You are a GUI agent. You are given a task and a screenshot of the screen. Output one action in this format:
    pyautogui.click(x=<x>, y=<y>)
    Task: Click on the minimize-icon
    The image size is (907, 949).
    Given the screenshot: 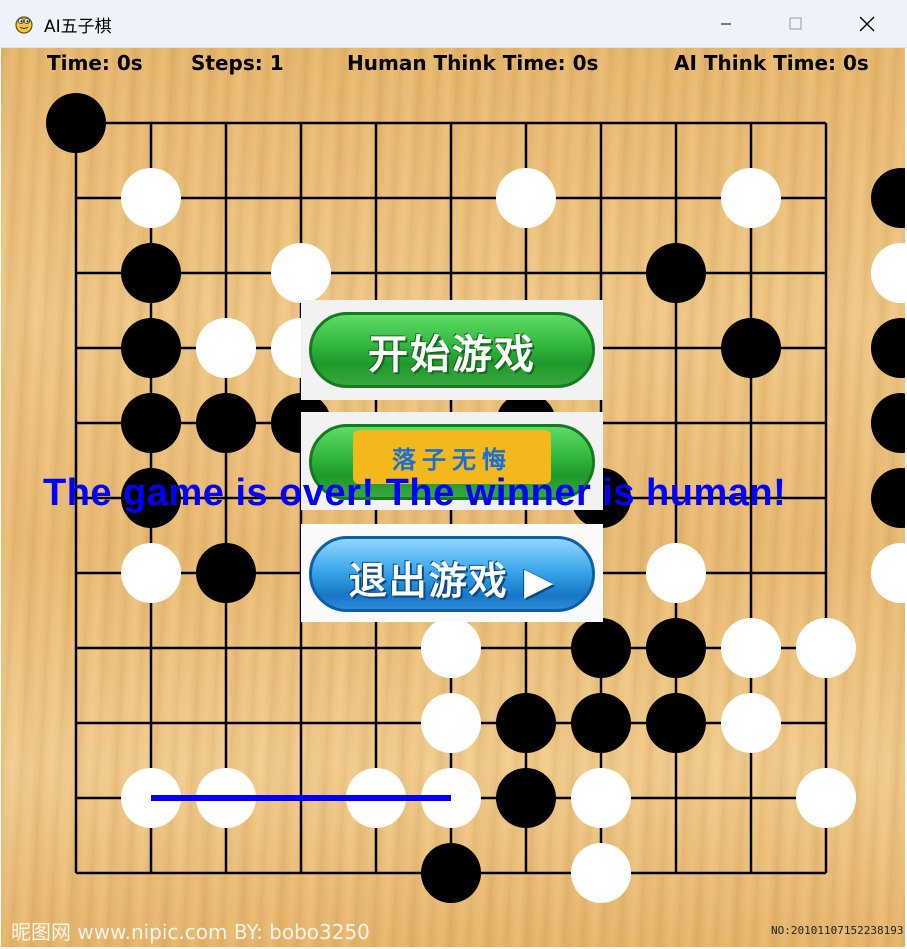 What is the action you would take?
    pyautogui.click(x=726, y=23)
    